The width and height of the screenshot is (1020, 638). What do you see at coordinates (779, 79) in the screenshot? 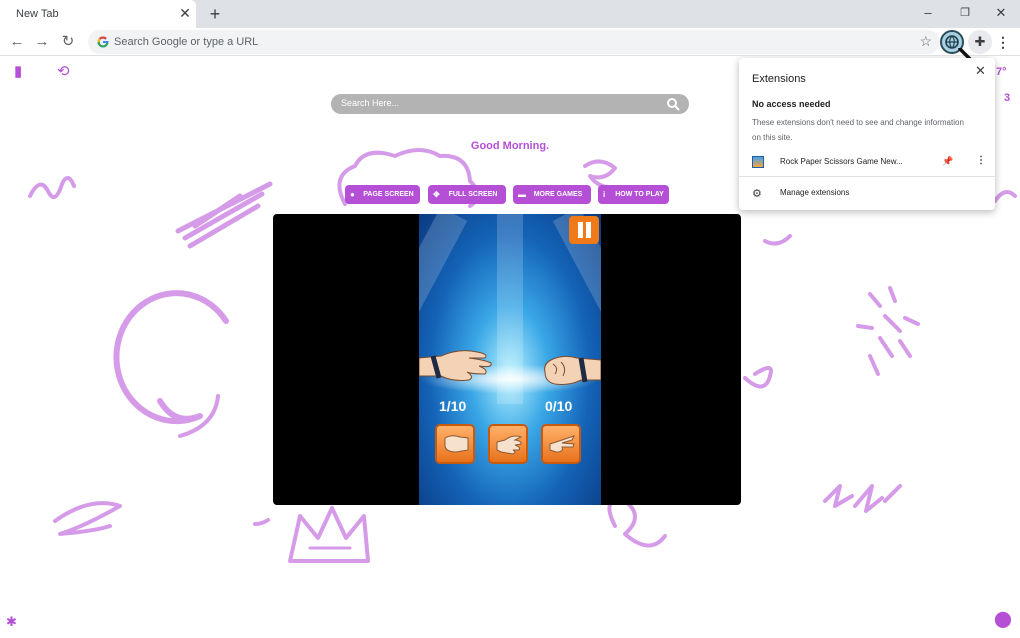
I see `popup-title: Extensions` at bounding box center [779, 79].